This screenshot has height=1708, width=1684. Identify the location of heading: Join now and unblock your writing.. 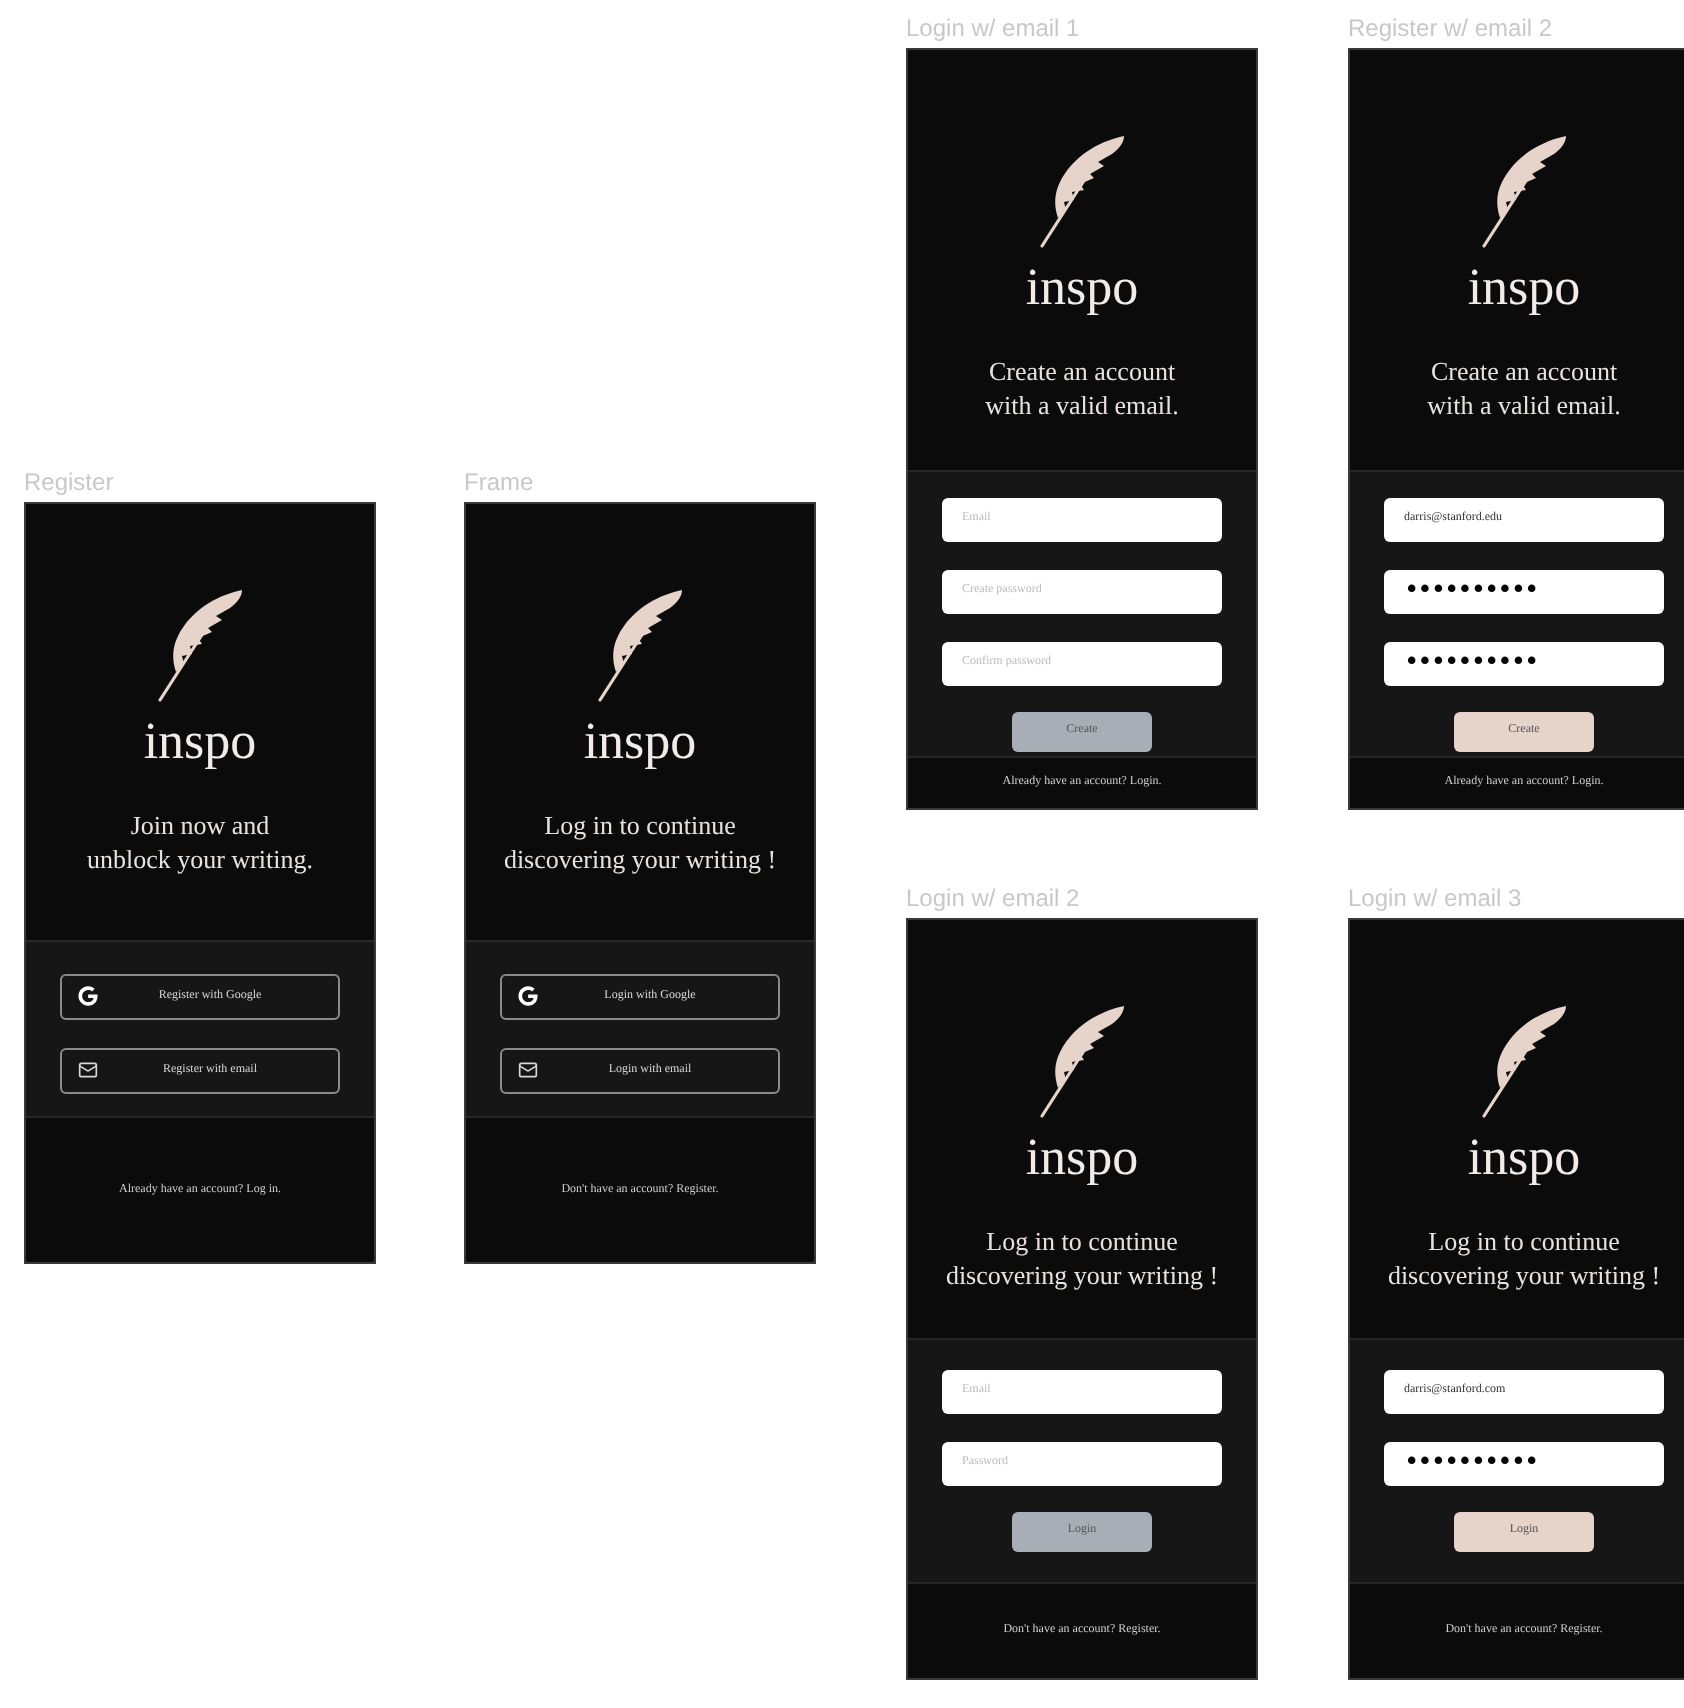
(199, 842).